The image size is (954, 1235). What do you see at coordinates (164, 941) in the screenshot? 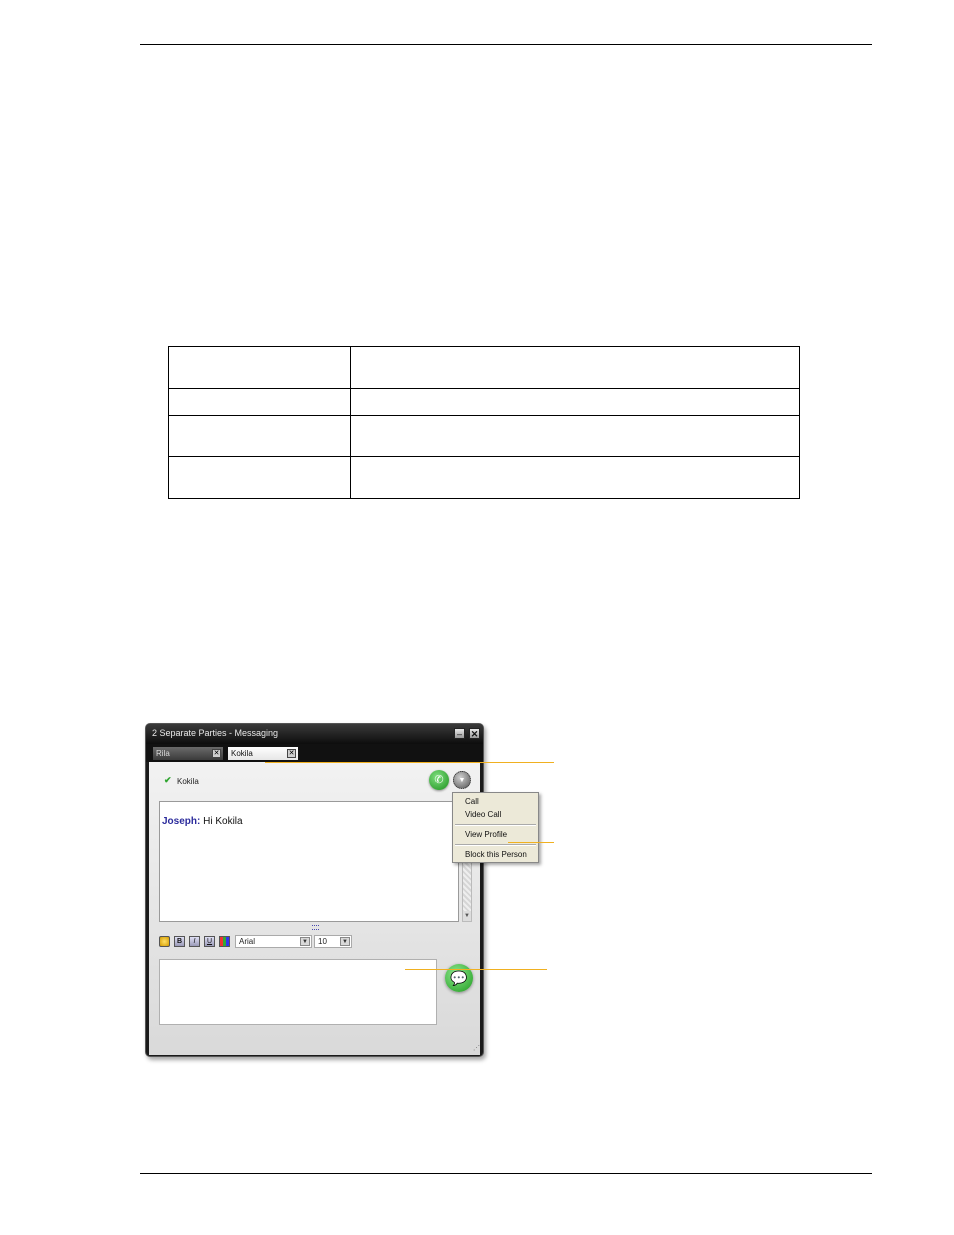
I see `emoticon-icon` at bounding box center [164, 941].